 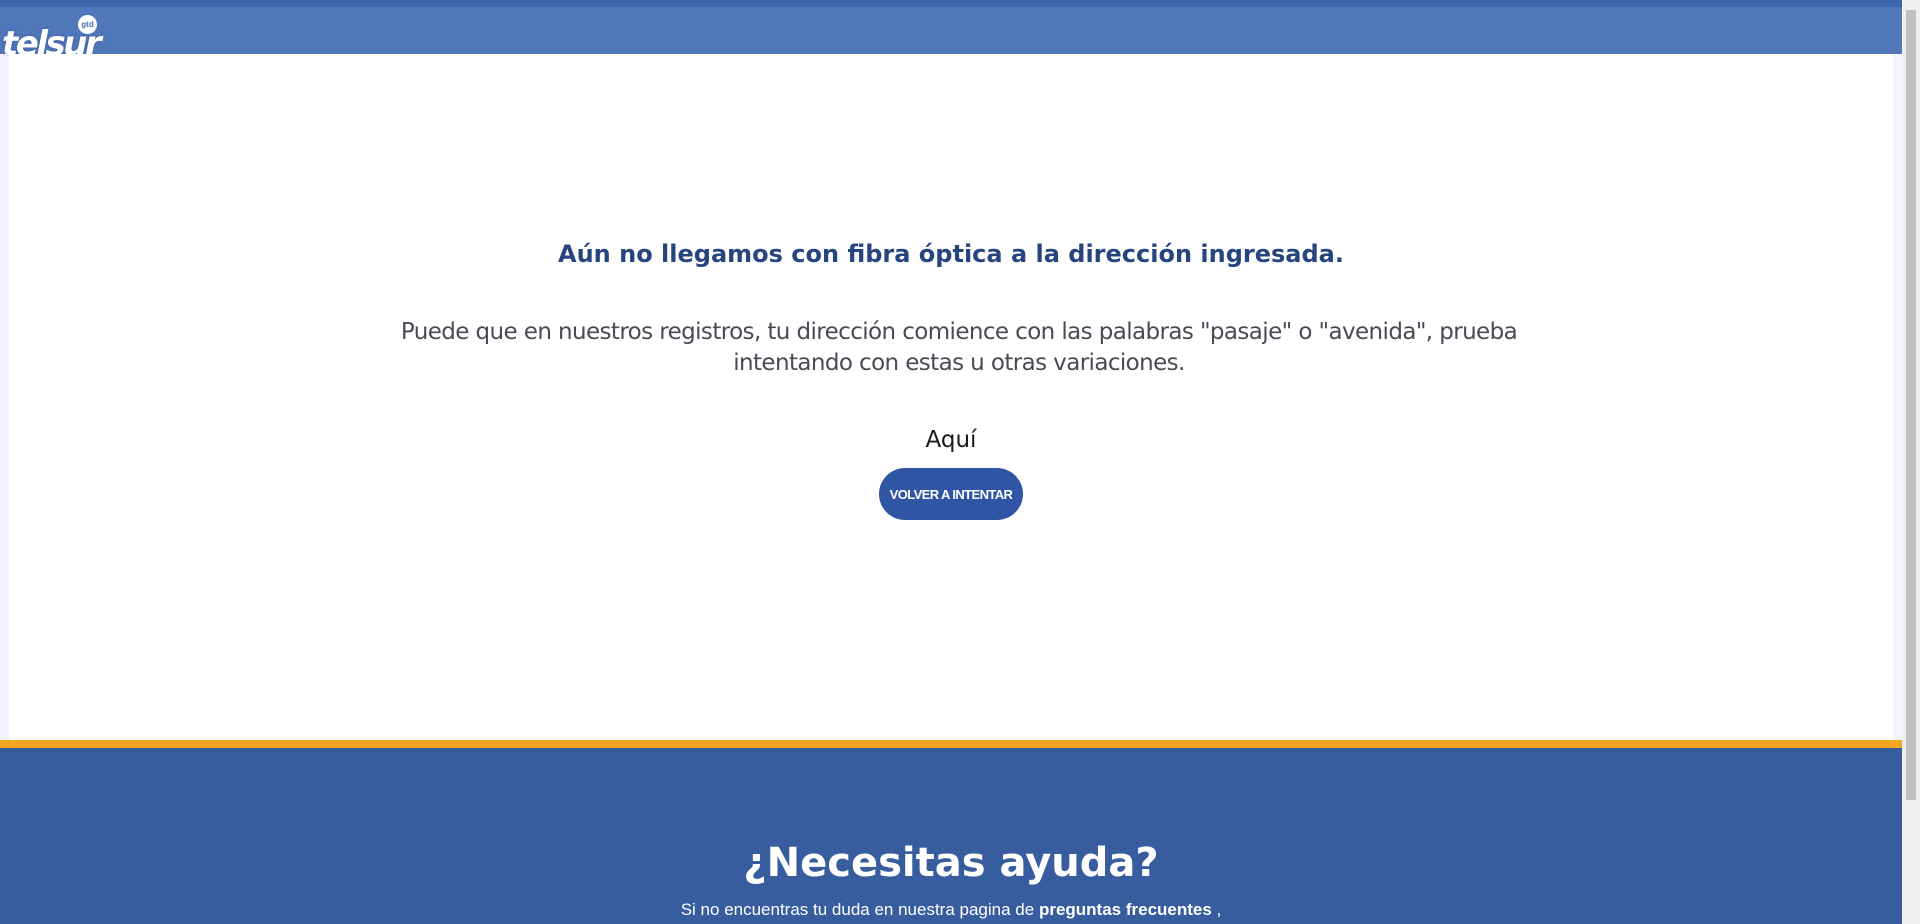 What do you see at coordinates (951, 30) in the screenshot?
I see `top-header: telsur gtd` at bounding box center [951, 30].